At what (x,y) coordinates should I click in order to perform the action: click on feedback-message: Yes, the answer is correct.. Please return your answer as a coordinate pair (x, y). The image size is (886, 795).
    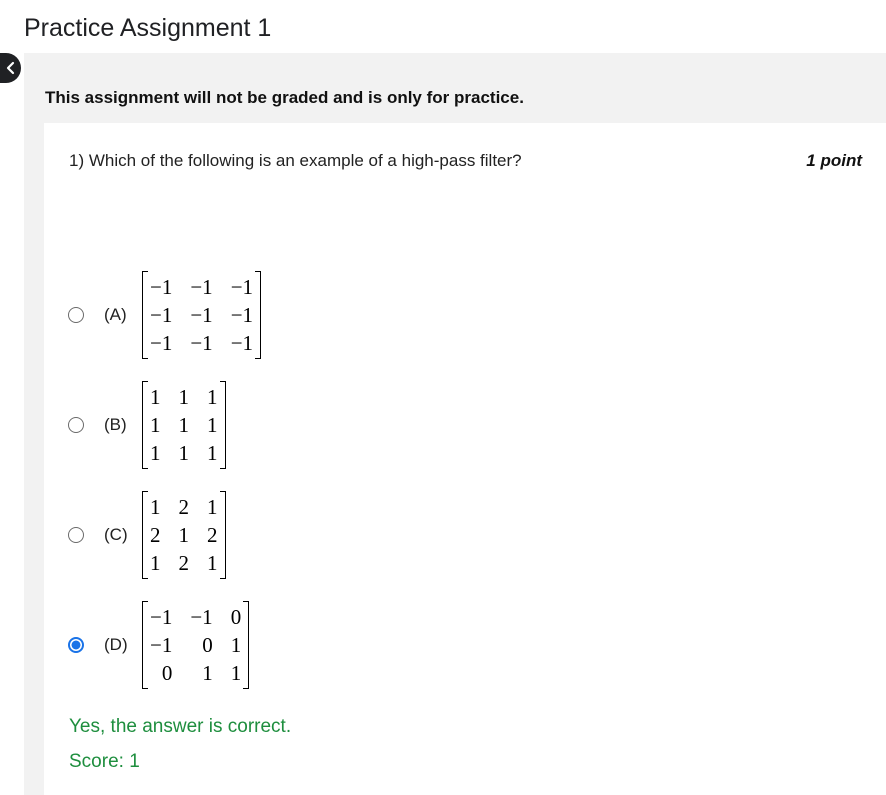
    Looking at the image, I should click on (180, 726).